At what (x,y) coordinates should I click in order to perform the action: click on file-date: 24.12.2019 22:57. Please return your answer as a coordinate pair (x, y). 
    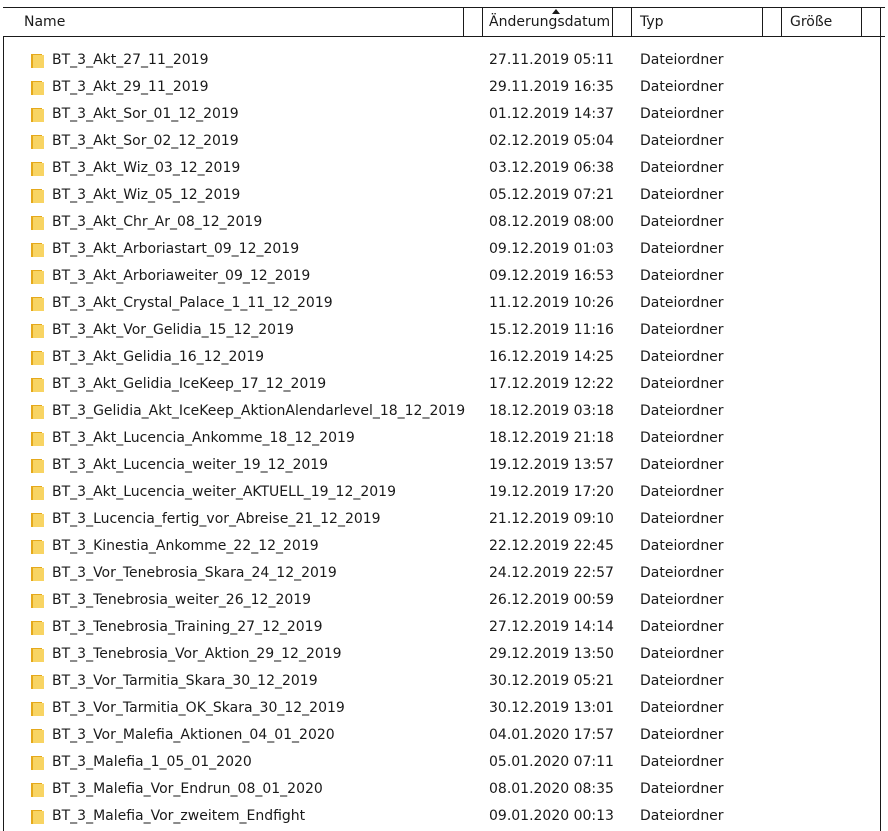
    Looking at the image, I should click on (551, 573).